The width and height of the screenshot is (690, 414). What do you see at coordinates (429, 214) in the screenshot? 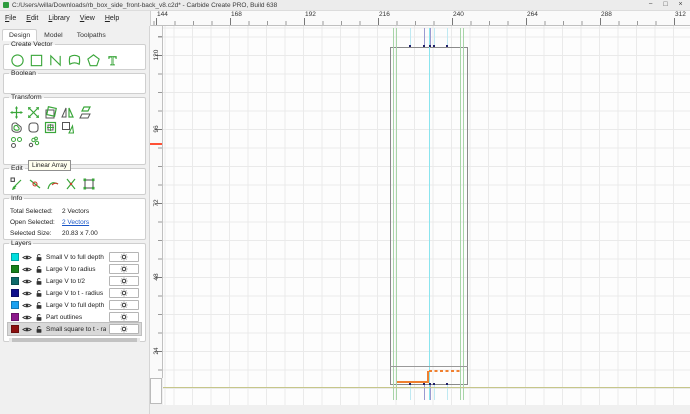
I see `vector-line-cyan` at bounding box center [429, 214].